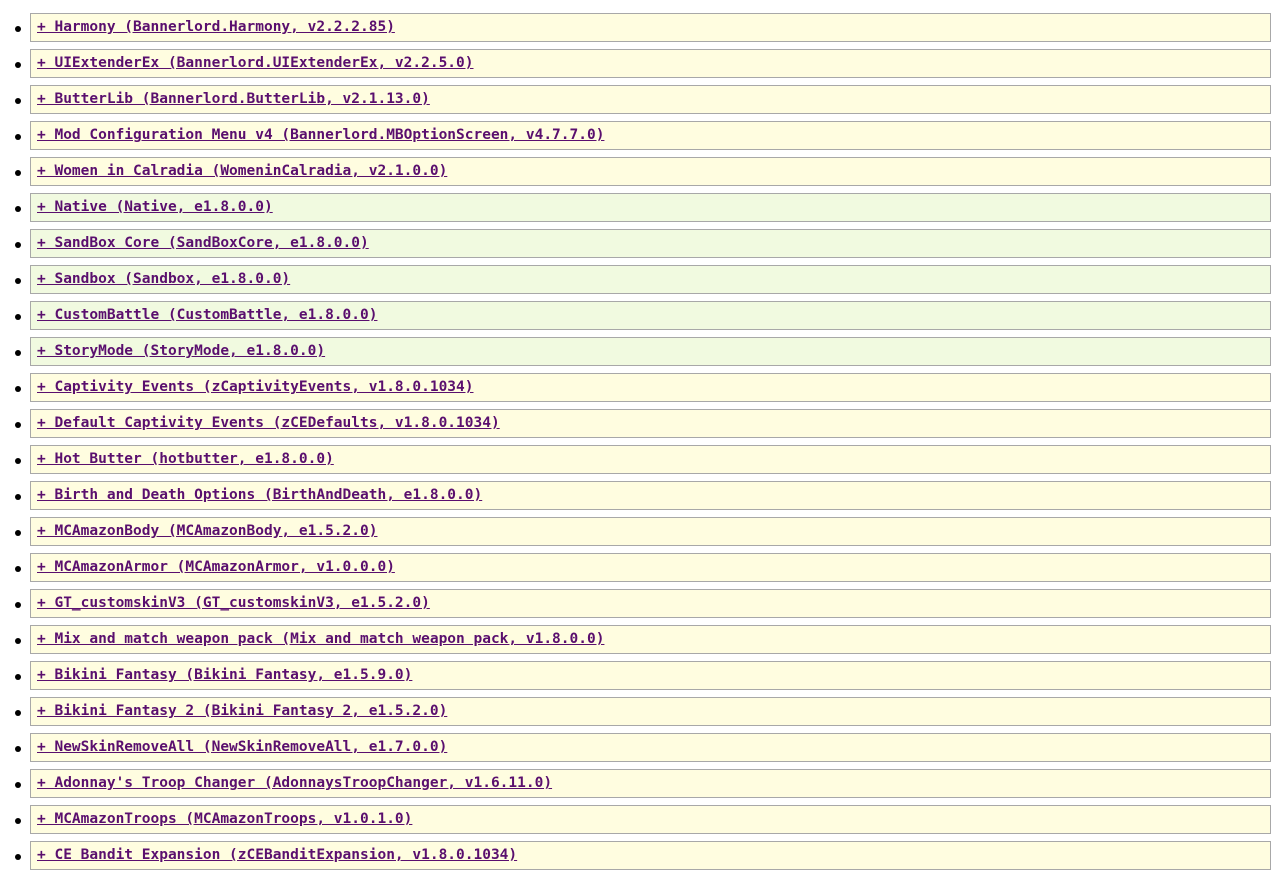 The width and height of the screenshot is (1282, 887). What do you see at coordinates (650, 243) in the screenshot?
I see `mod-entry: + SandBox Core (SandBoxCore, e1.8.0.0)` at bounding box center [650, 243].